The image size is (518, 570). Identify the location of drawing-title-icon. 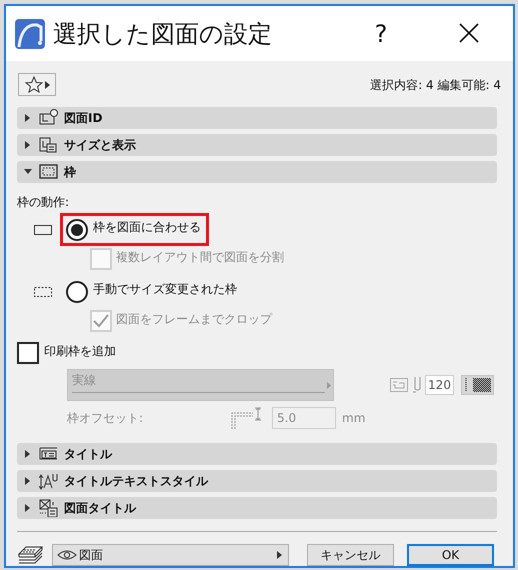
(48, 508).